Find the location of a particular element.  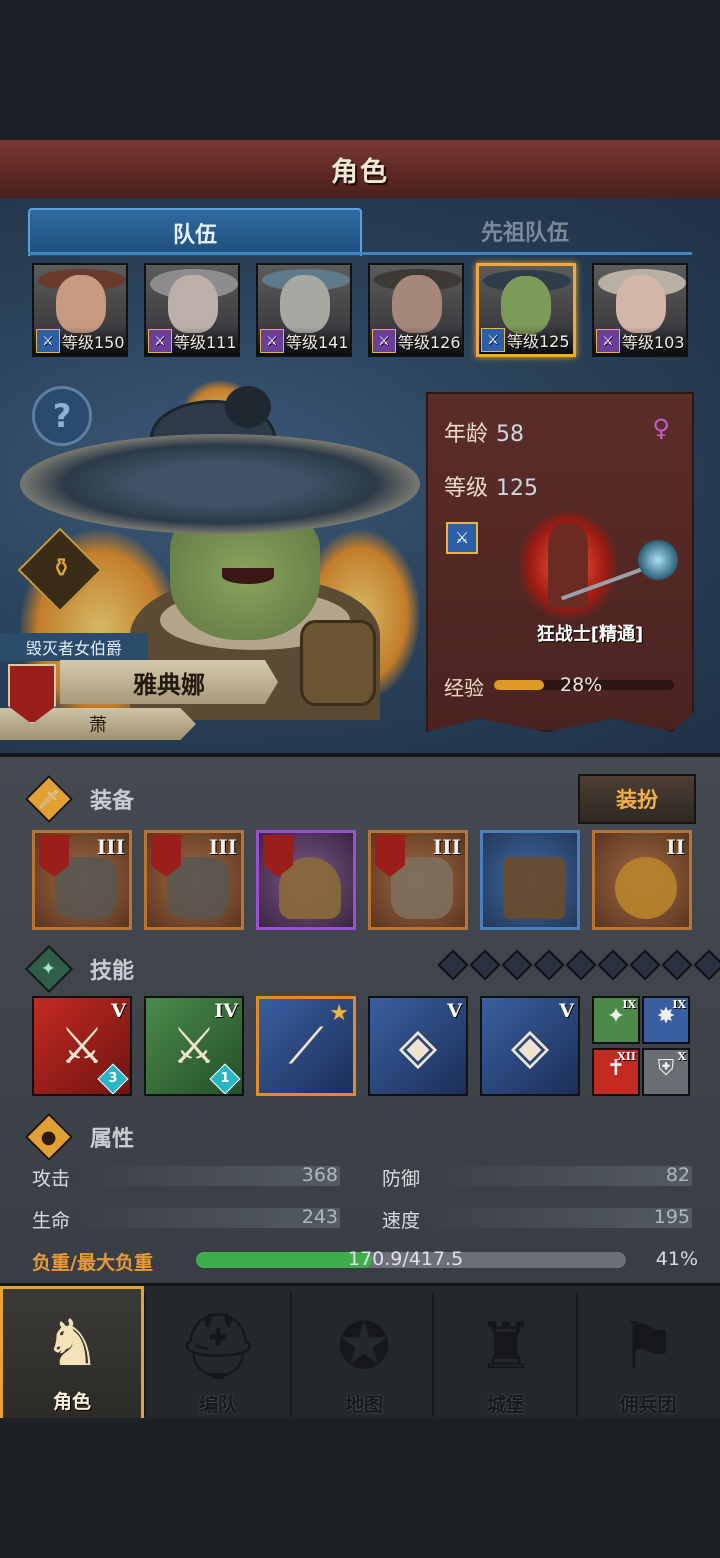

attributes-label: 属性 is located at coordinates (112, 1139).